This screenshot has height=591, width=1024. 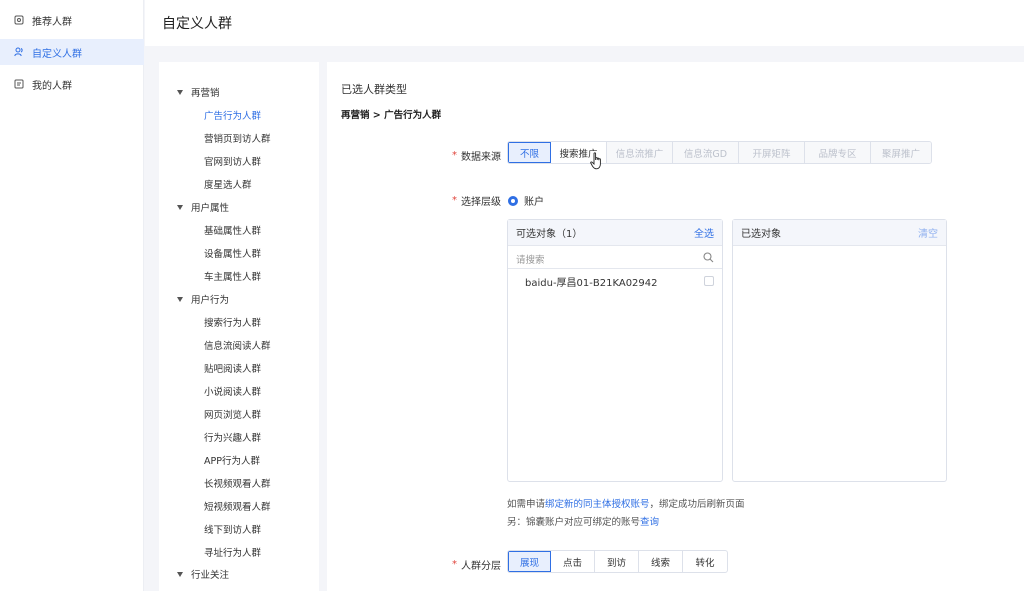 What do you see at coordinates (661, 561) in the screenshot?
I see `option-lead: 线索` at bounding box center [661, 561].